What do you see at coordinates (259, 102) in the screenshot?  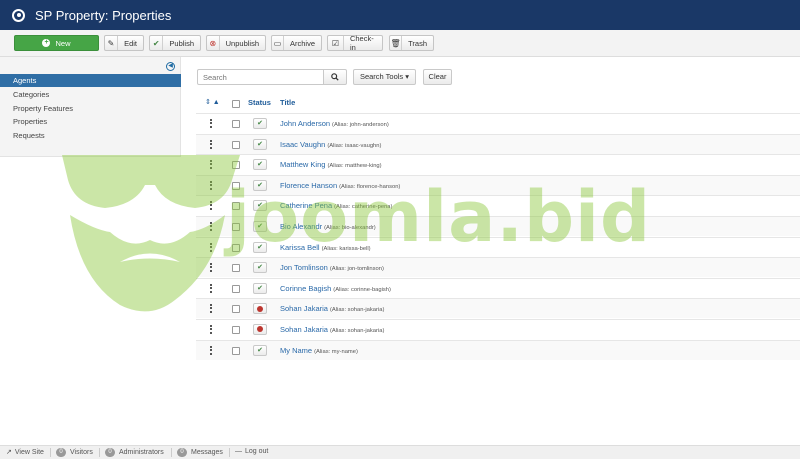 I see `column-header-status: Status` at bounding box center [259, 102].